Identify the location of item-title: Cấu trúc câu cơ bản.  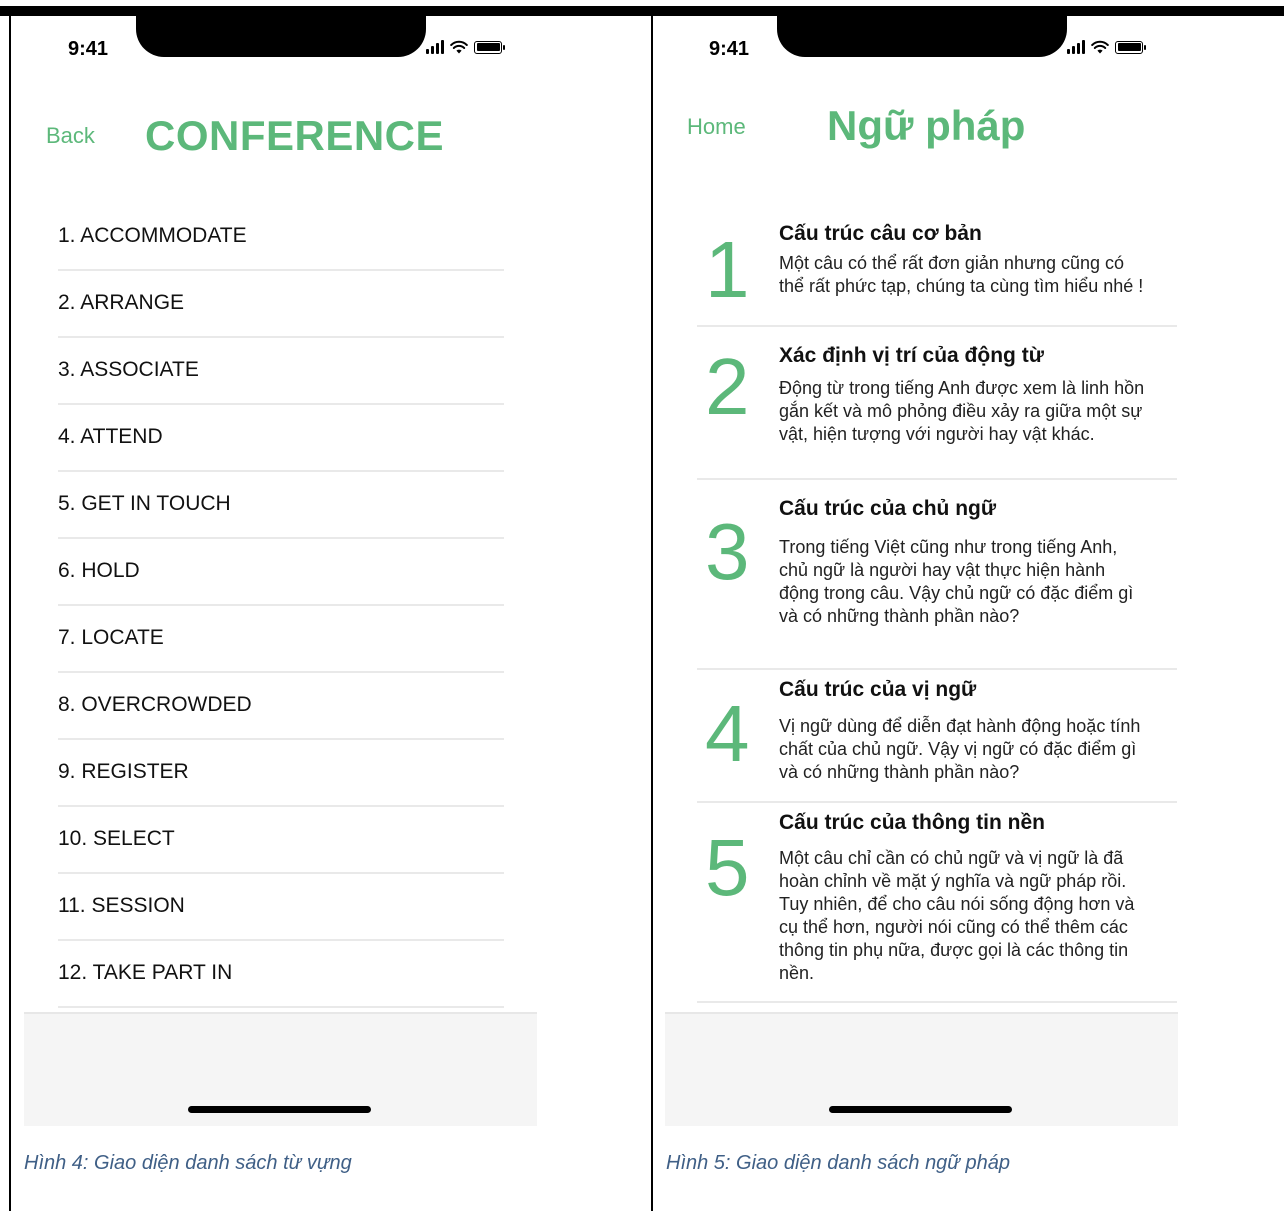
(880, 233).